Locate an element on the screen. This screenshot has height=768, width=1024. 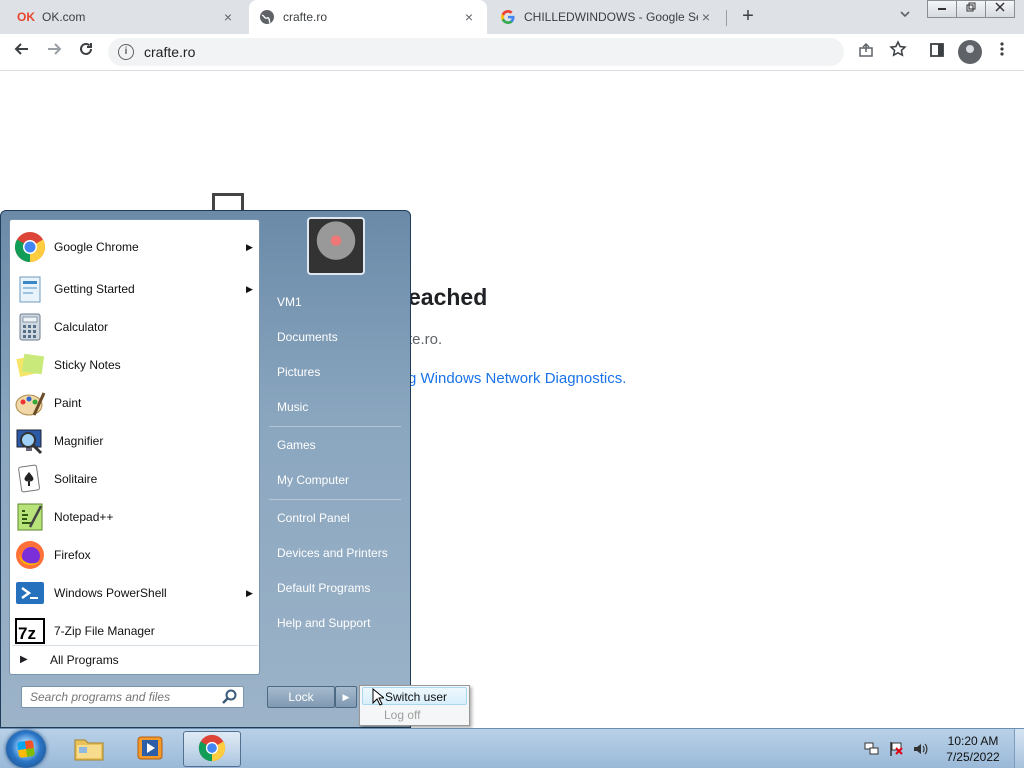
volume-icon is located at coordinates (920, 749).